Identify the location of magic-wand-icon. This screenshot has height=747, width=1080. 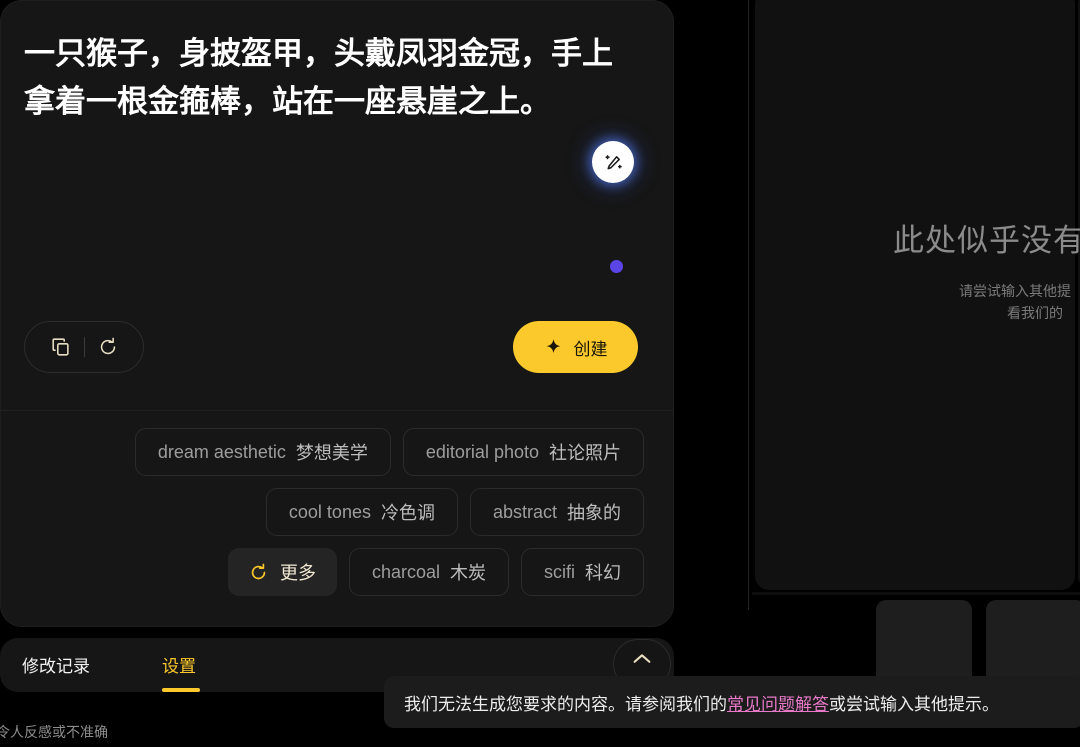
(613, 162).